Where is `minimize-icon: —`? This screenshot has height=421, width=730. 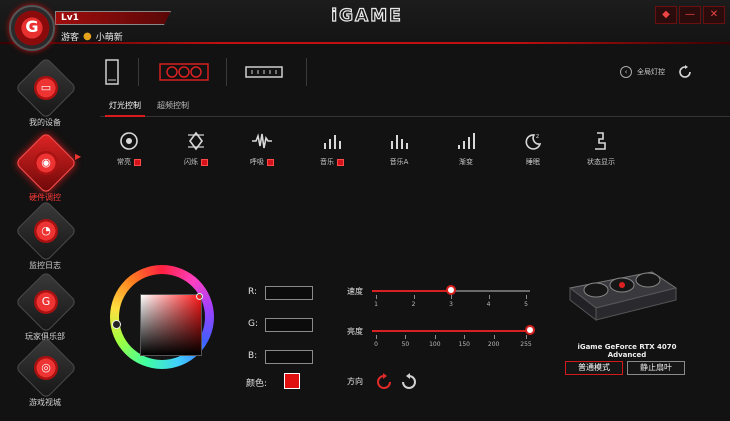 minimize-icon: — is located at coordinates (690, 14).